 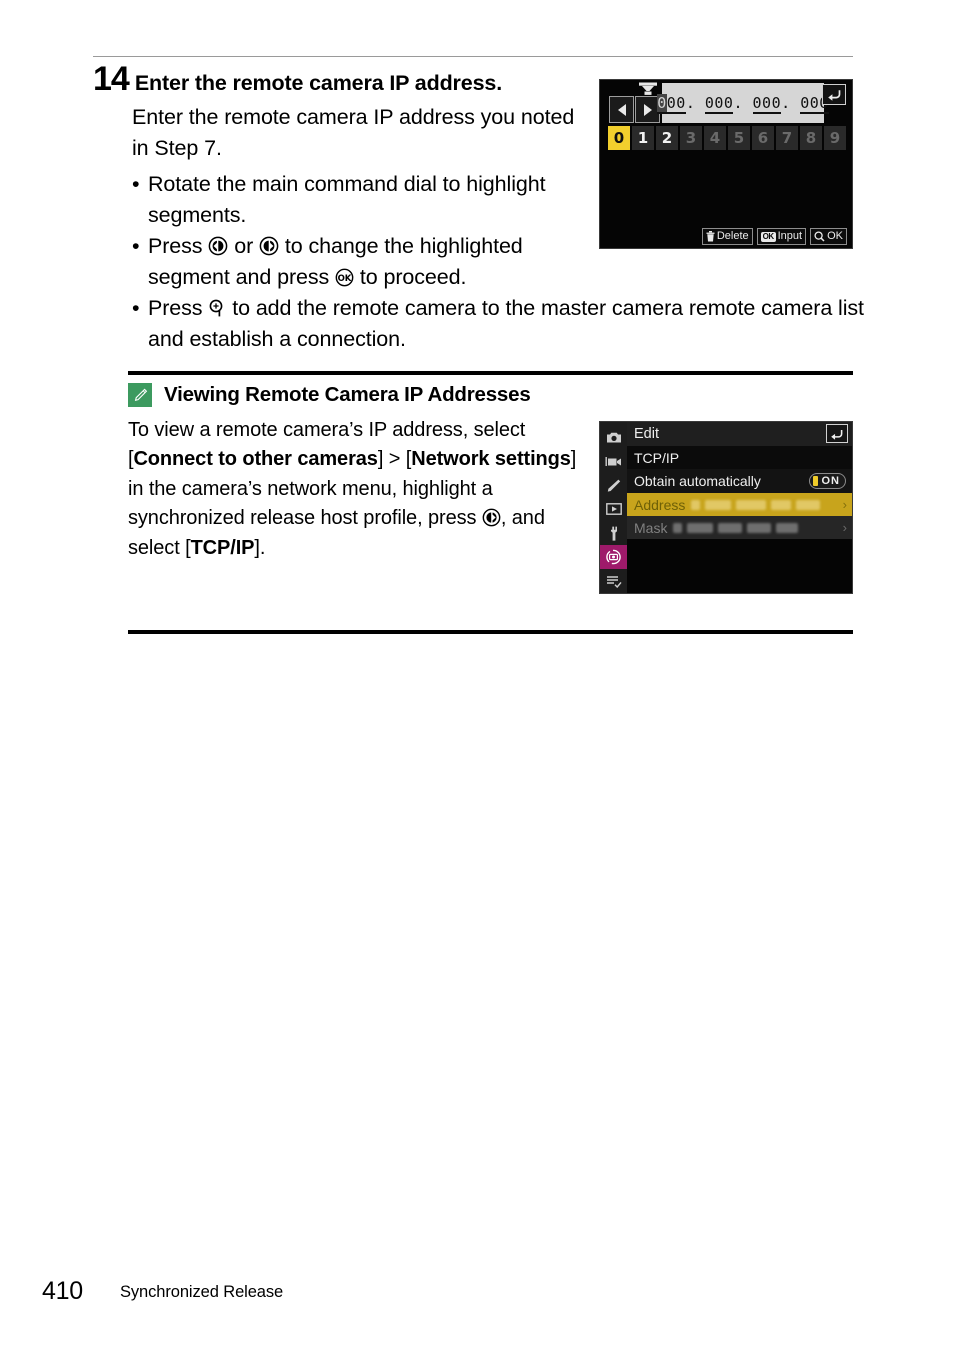 What do you see at coordinates (671, 104) in the screenshot?
I see `ip-octet-1: 000` at bounding box center [671, 104].